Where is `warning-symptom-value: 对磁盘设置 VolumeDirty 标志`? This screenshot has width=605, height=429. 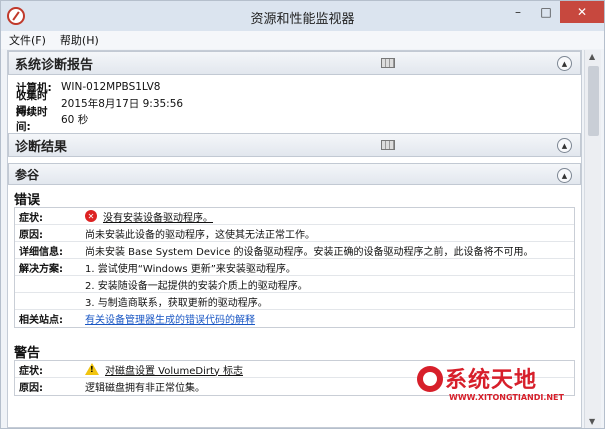
warning-symptom-value: 对磁盘设置 VolumeDirty 标志 is located at coordinates (174, 371).